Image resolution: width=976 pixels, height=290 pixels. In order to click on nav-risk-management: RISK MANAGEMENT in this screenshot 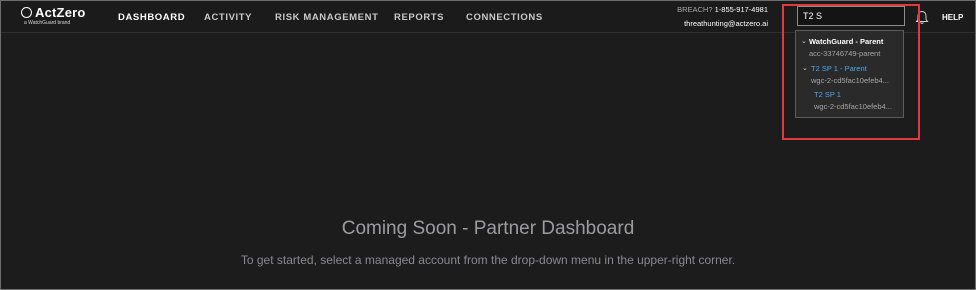, I will do `click(326, 17)`.